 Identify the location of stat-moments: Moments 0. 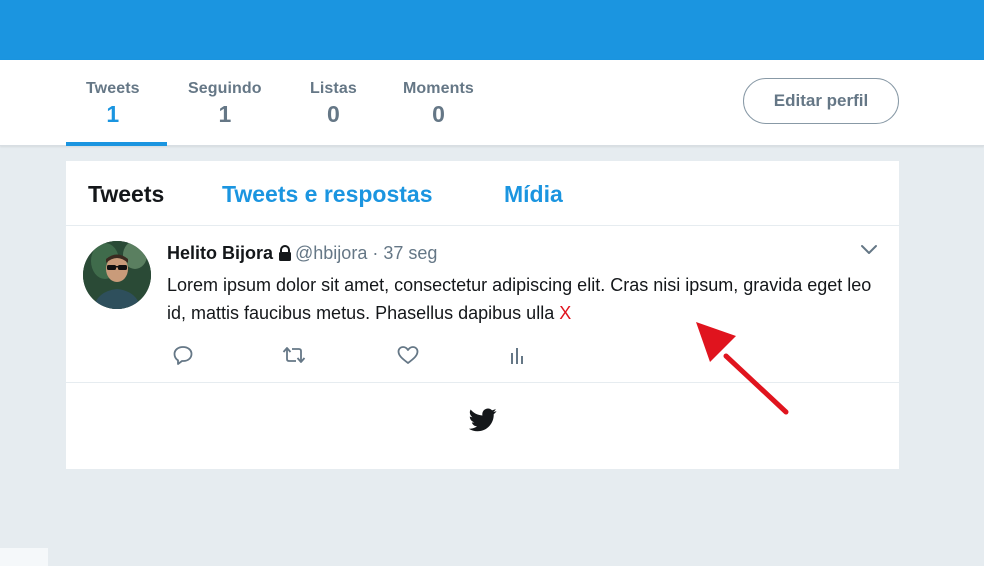
(438, 104).